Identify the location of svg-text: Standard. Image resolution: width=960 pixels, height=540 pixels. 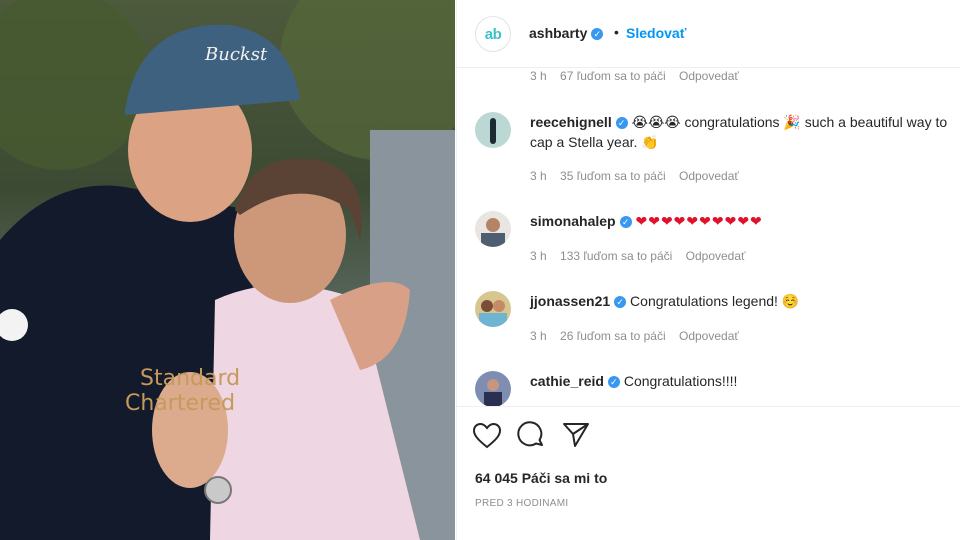
(190, 378).